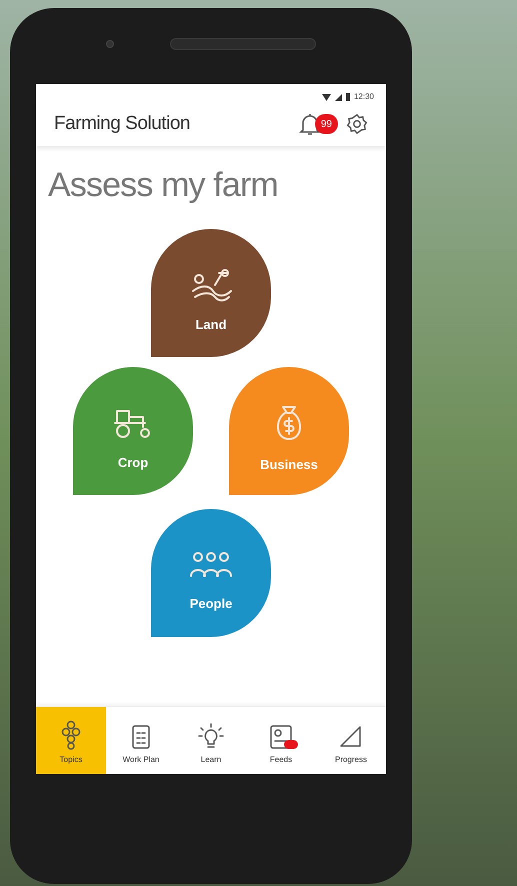  I want to click on signal-icon, so click(338, 97).